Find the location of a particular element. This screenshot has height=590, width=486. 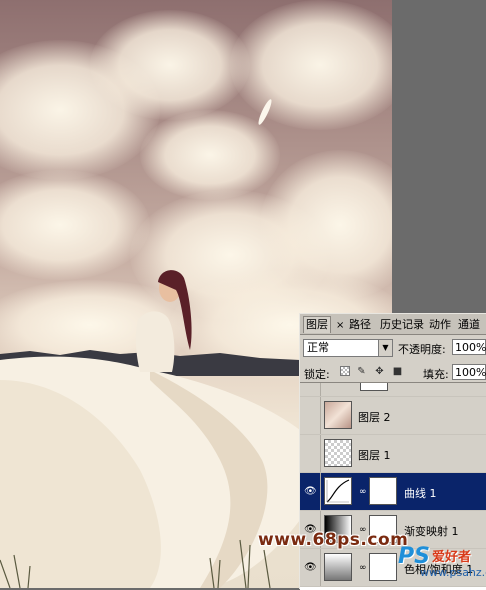

layer-row-layer2: 图层 2 is located at coordinates (393, 416).